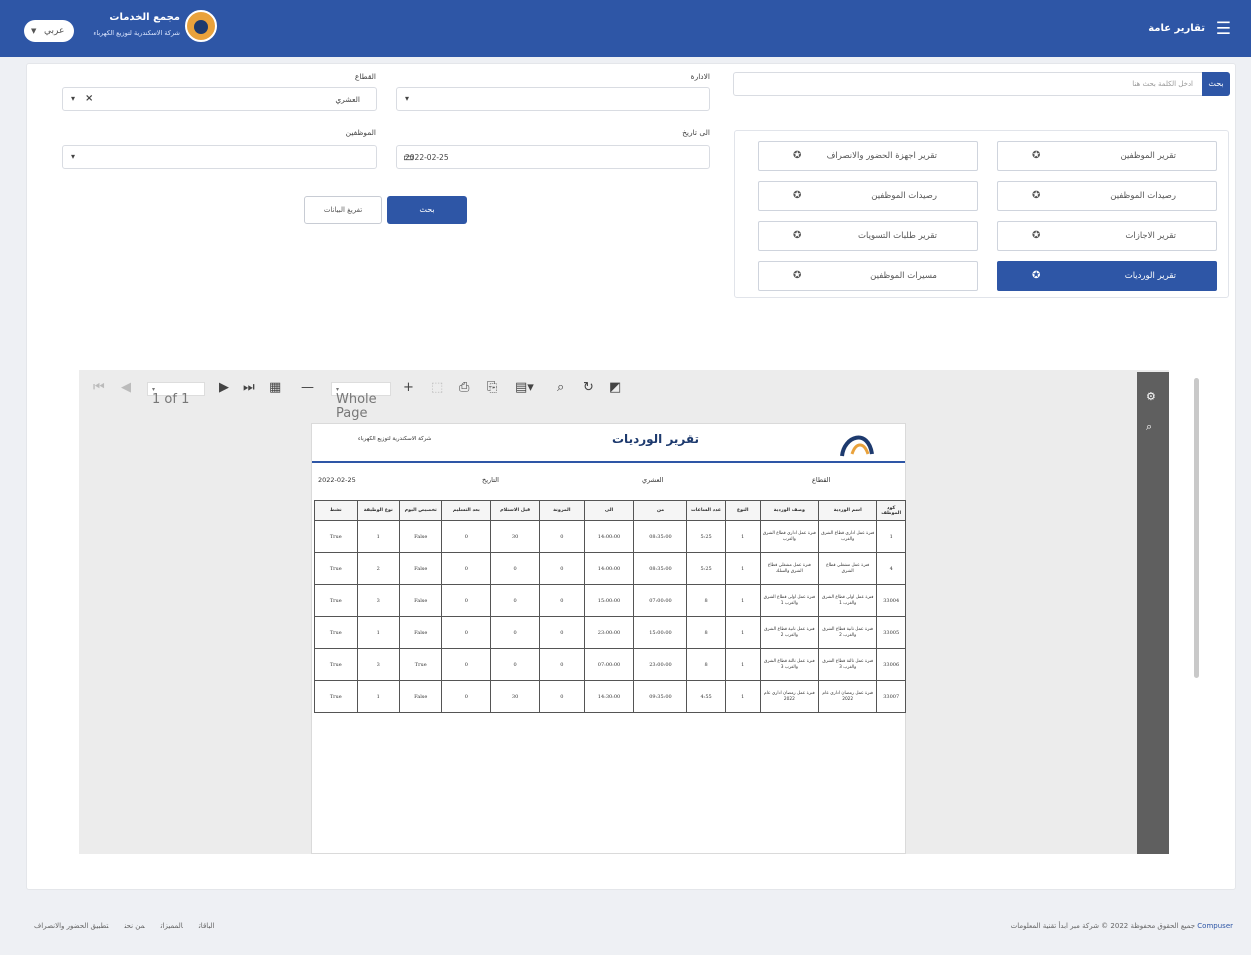 The width and height of the screenshot is (1251, 955). I want to click on footer-link: الباقات, so click(207, 926).